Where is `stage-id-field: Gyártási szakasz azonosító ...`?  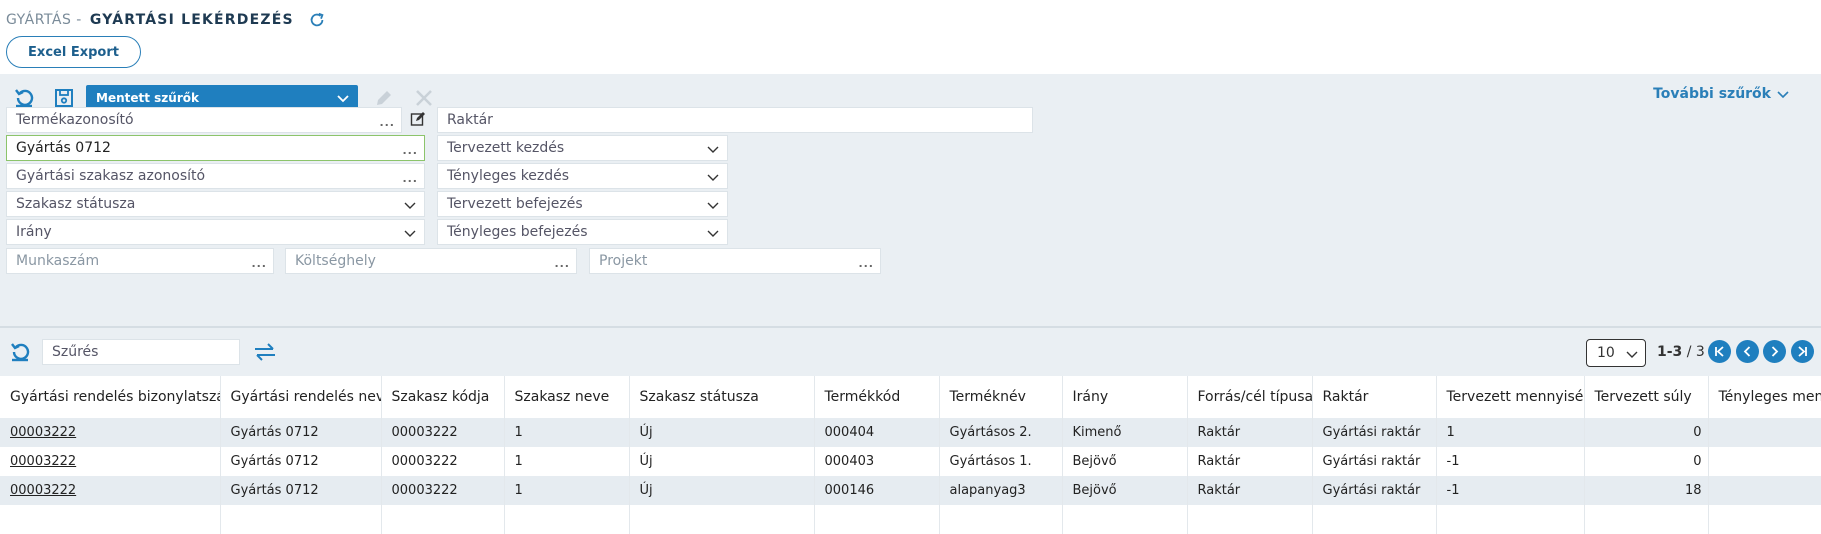
stage-id-field: Gyártási szakasz azonosító ... is located at coordinates (215, 176).